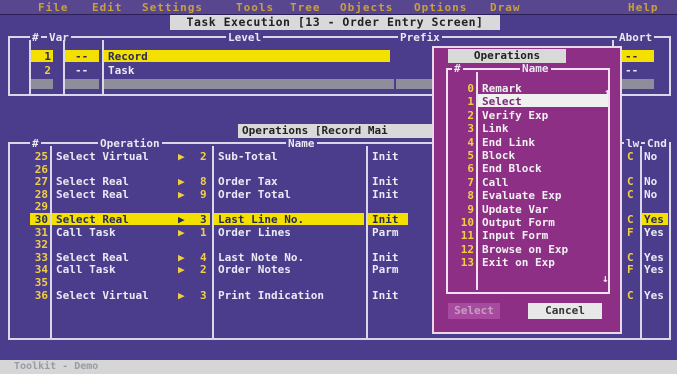  What do you see at coordinates (255, 7) in the screenshot?
I see `menu-tools: Tools` at bounding box center [255, 7].